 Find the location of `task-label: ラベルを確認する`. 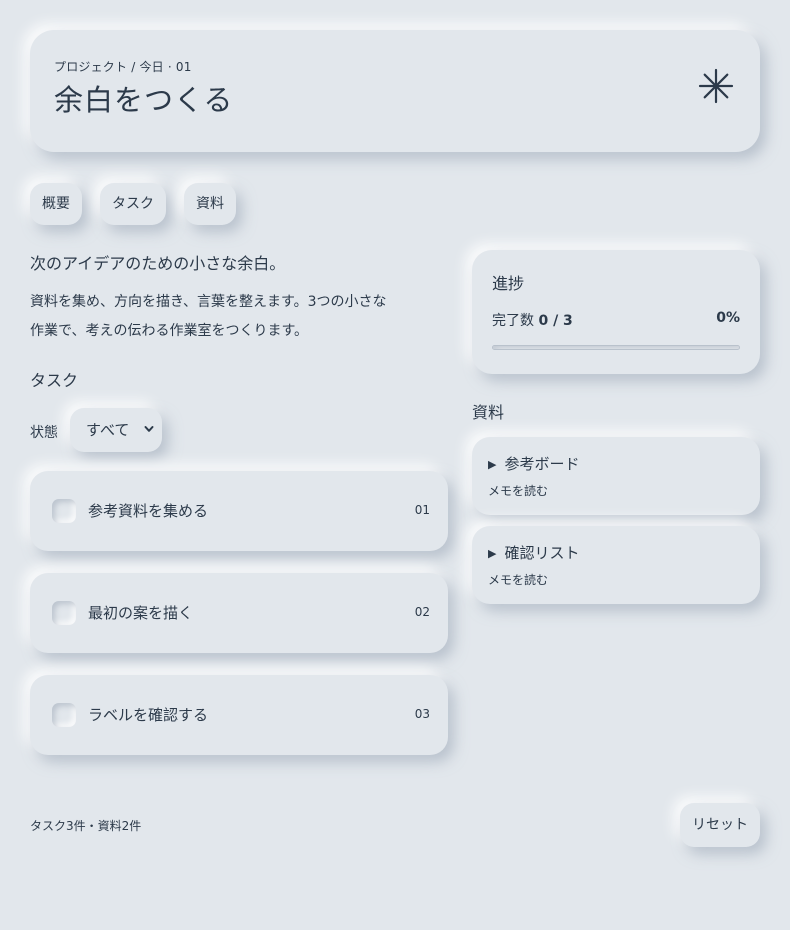

task-label: ラベルを確認する is located at coordinates (148, 715).